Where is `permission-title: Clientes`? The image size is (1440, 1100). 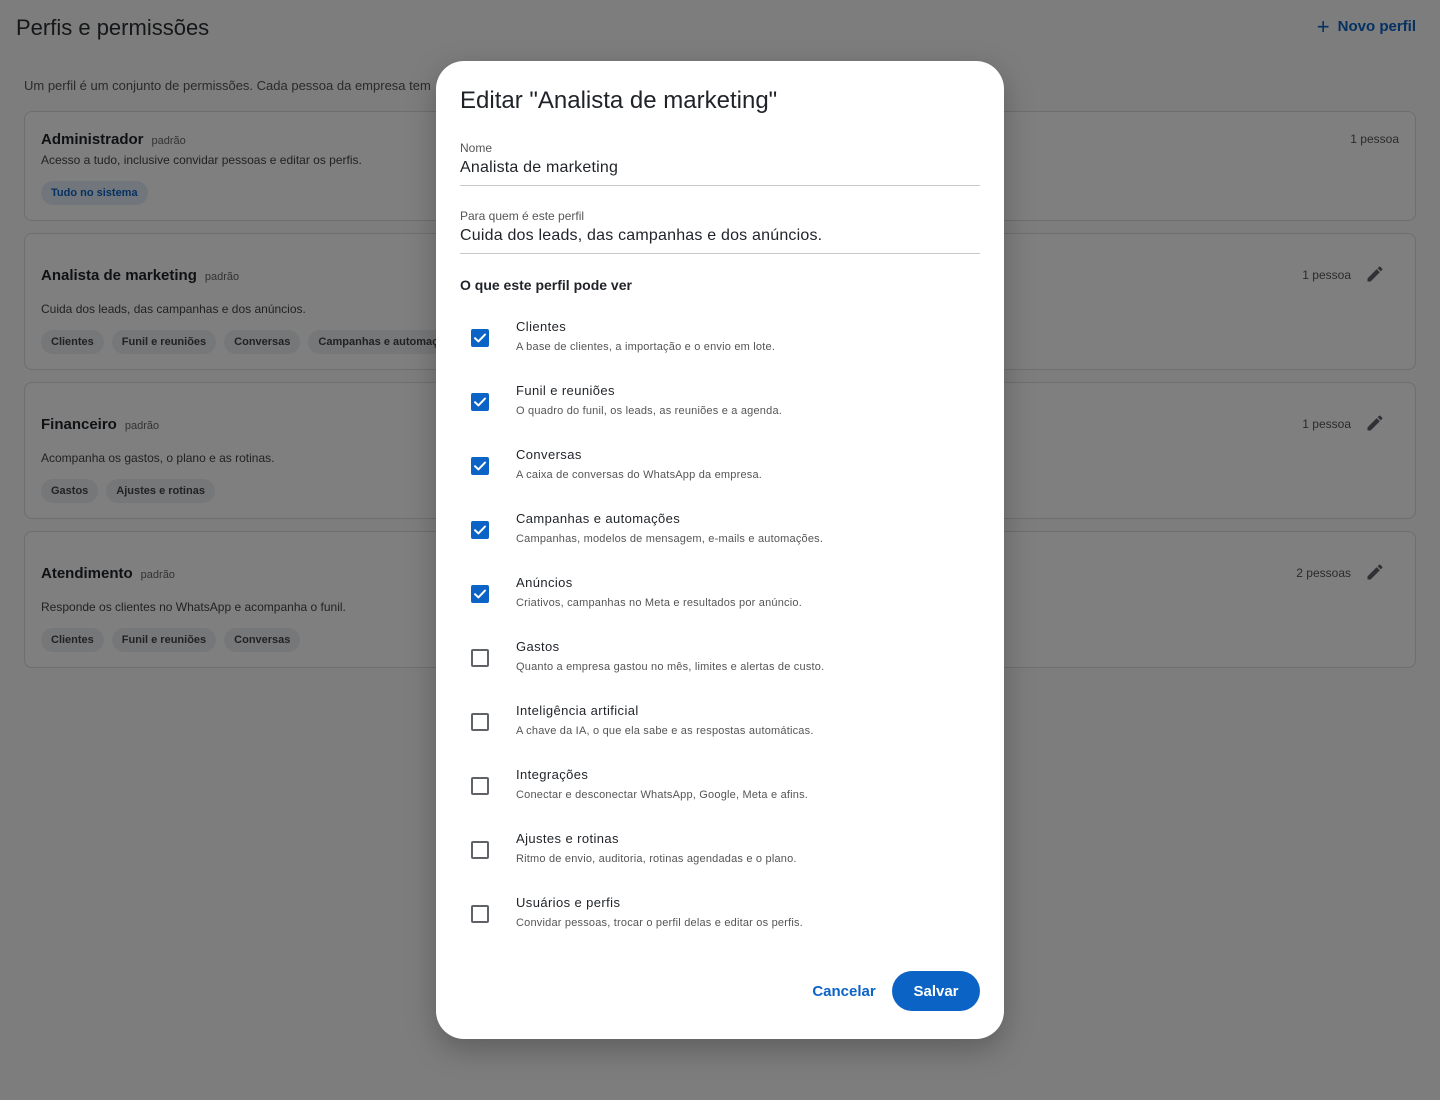
permission-title: Clientes is located at coordinates (541, 326).